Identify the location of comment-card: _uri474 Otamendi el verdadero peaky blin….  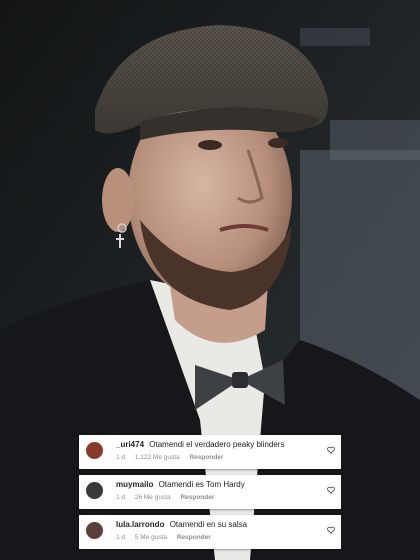
(210, 452).